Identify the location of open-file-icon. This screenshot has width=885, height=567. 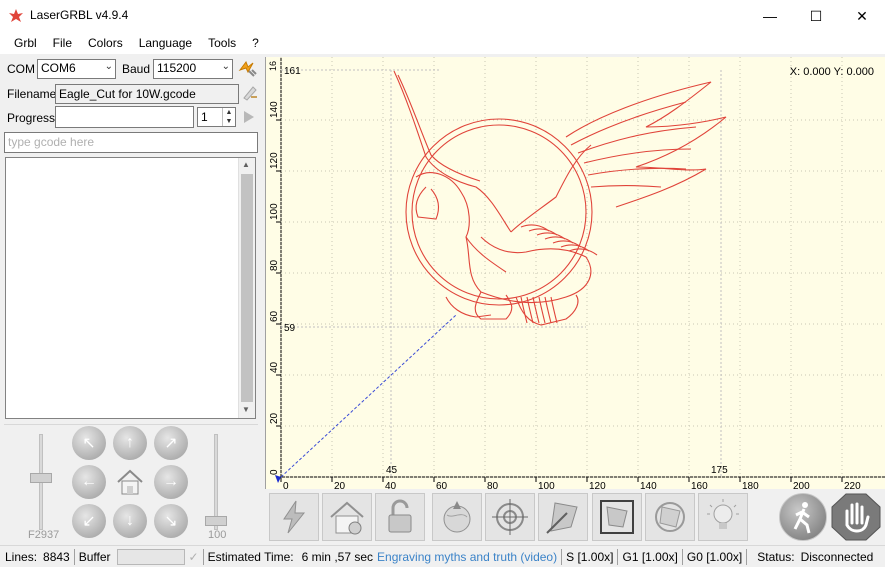
(250, 93).